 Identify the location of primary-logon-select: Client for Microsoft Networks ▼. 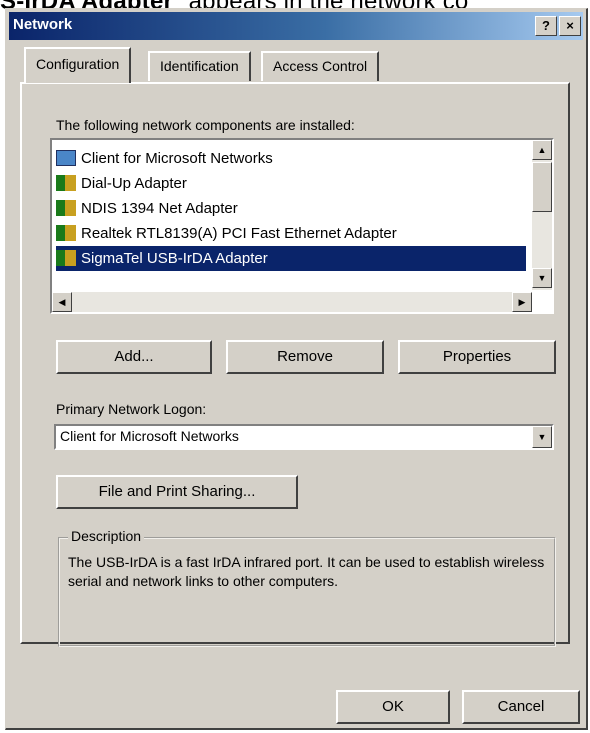
(304, 437).